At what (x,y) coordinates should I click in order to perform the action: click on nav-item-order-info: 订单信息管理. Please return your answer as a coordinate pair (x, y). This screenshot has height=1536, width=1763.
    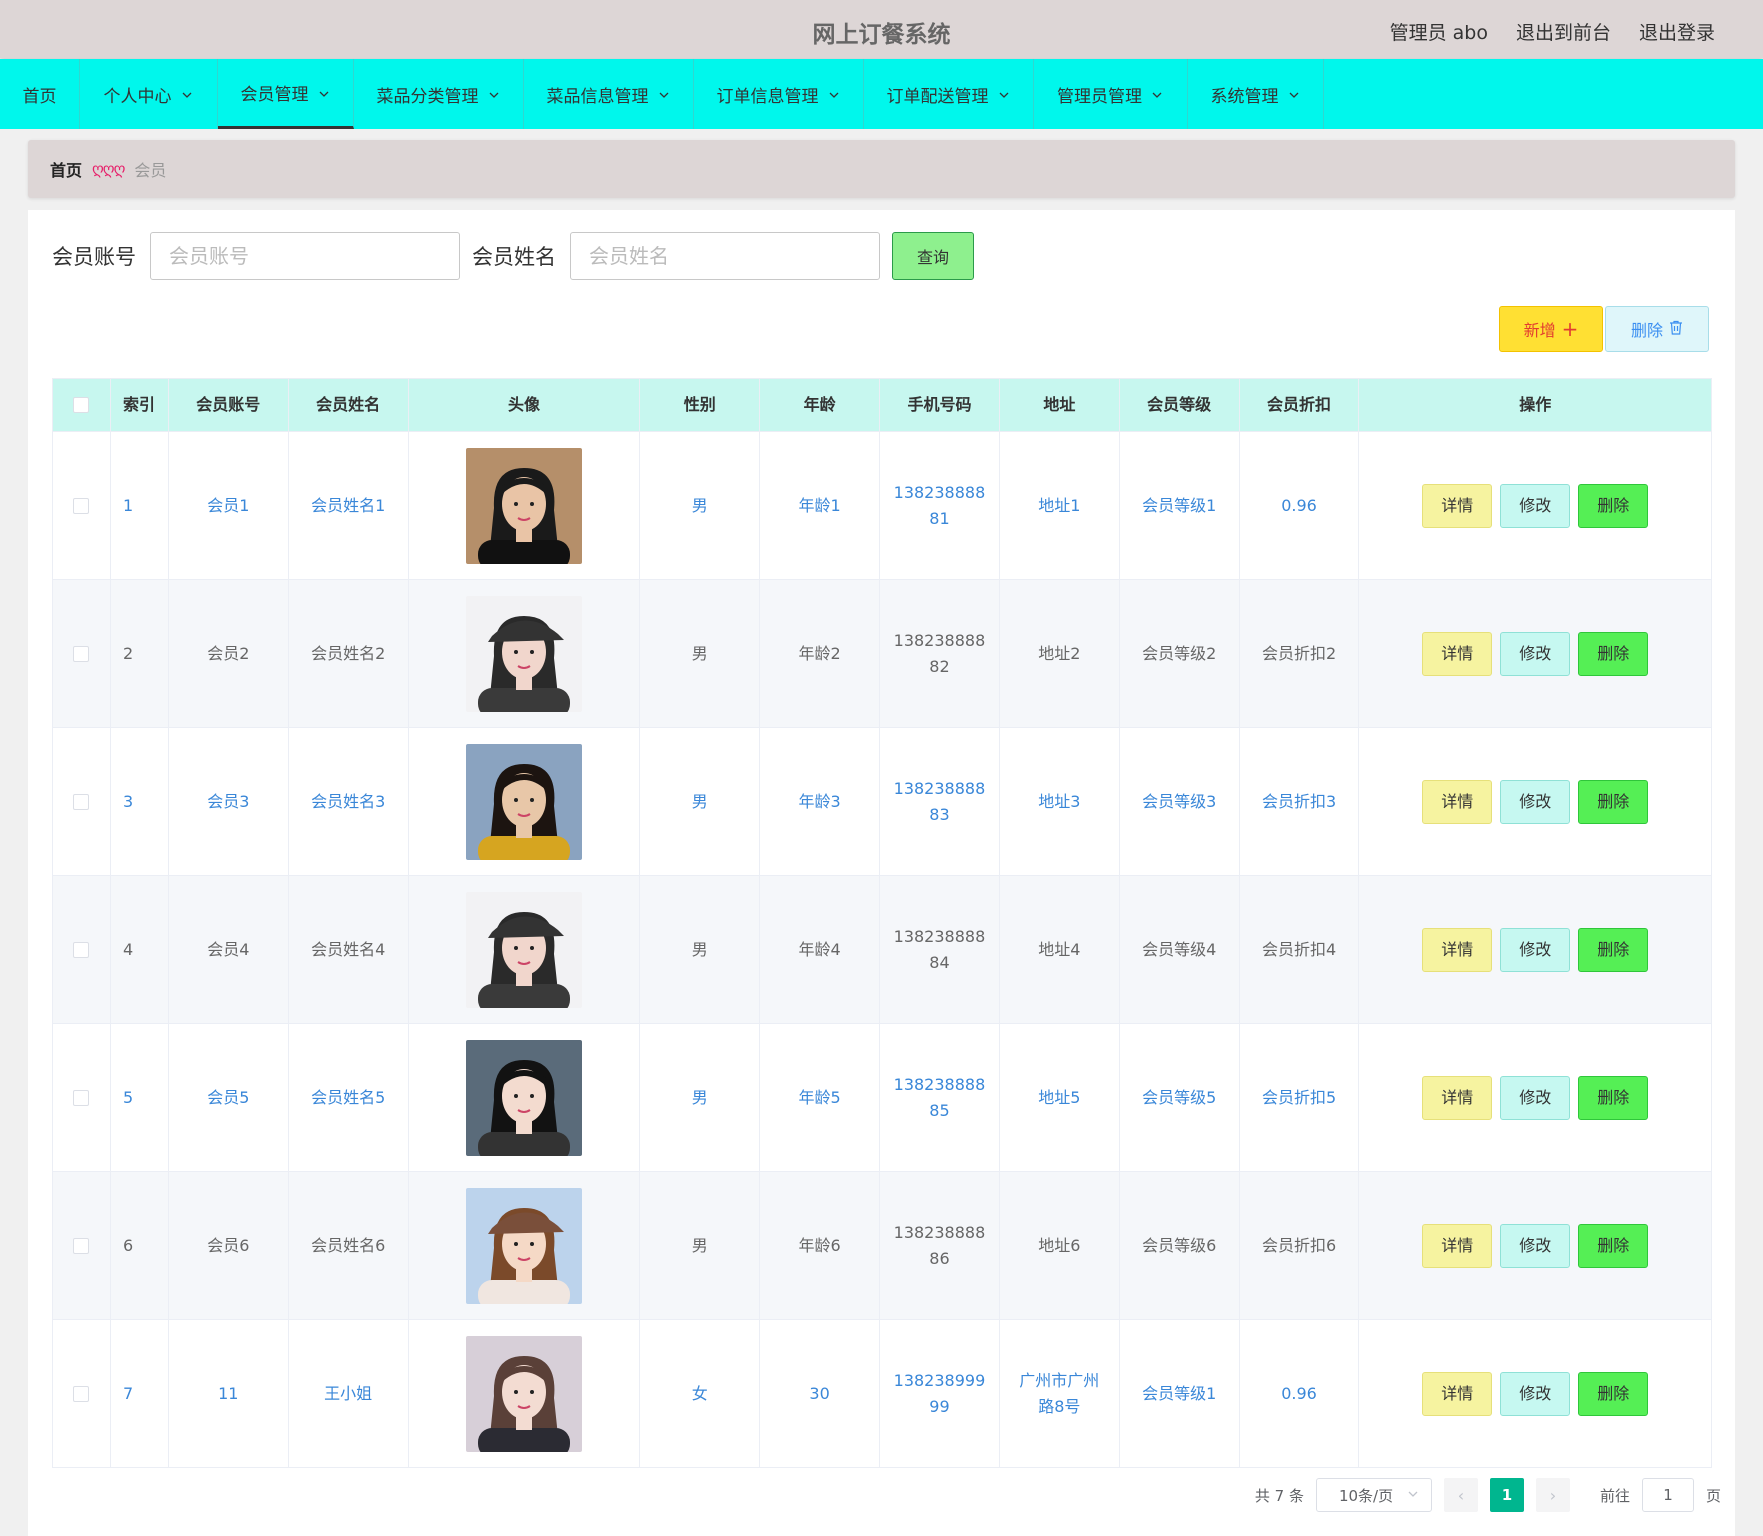
    Looking at the image, I should click on (779, 94).